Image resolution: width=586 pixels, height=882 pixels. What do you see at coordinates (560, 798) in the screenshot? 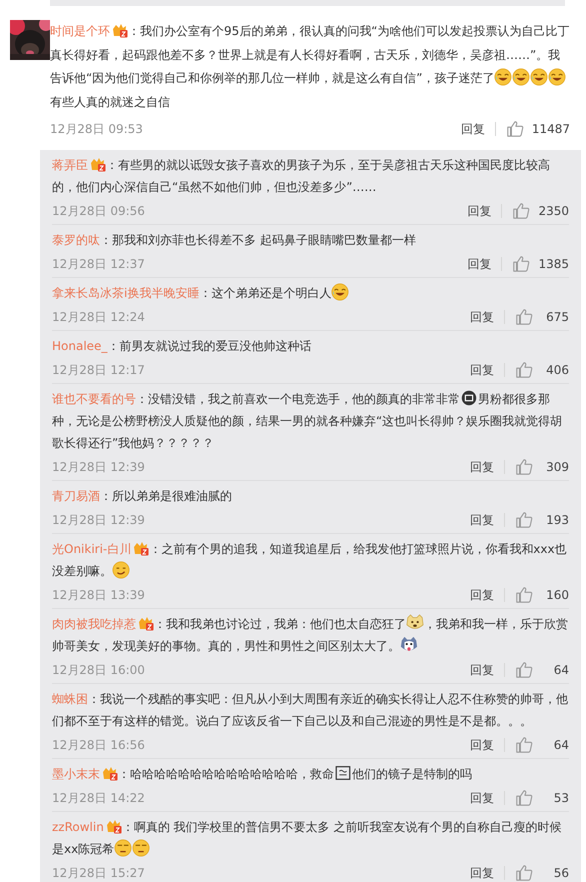
I see `like-count: 53` at bounding box center [560, 798].